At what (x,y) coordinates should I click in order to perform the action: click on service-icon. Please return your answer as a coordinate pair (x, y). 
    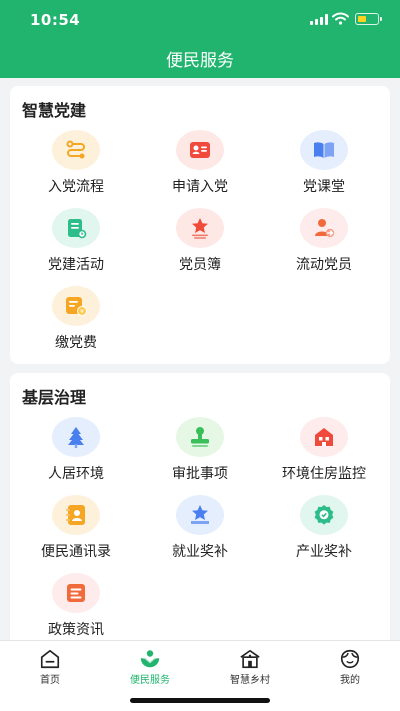
    Looking at the image, I should click on (150, 659).